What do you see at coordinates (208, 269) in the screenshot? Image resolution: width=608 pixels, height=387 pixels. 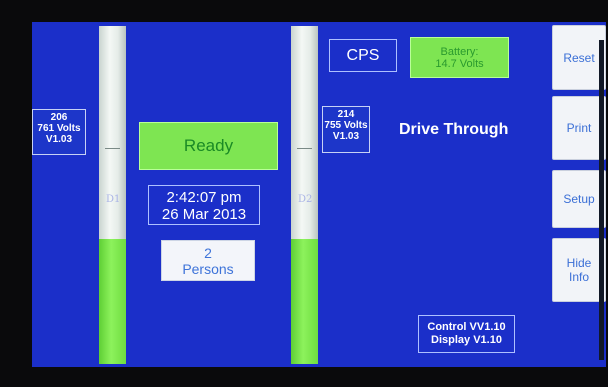 I see `persons-label: Persons` at bounding box center [208, 269].